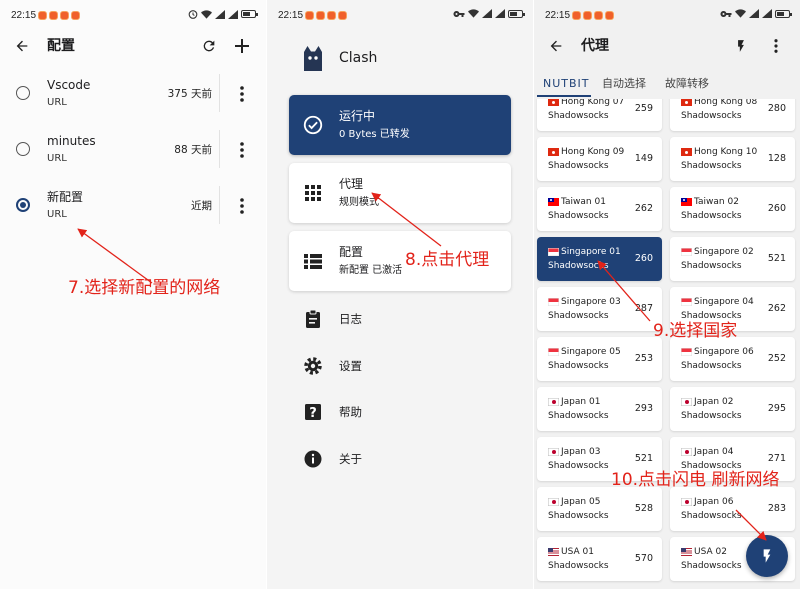 Image resolution: width=800 pixels, height=589 pixels. I want to click on config-item: Vscode URL 375 天前, so click(133, 97).